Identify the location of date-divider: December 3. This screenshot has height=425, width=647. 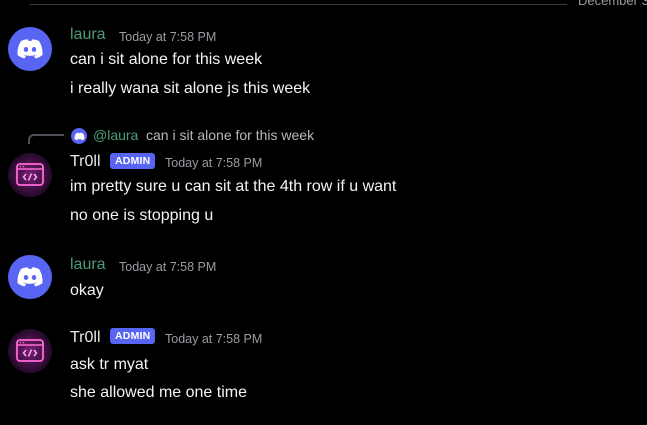
(323, 5).